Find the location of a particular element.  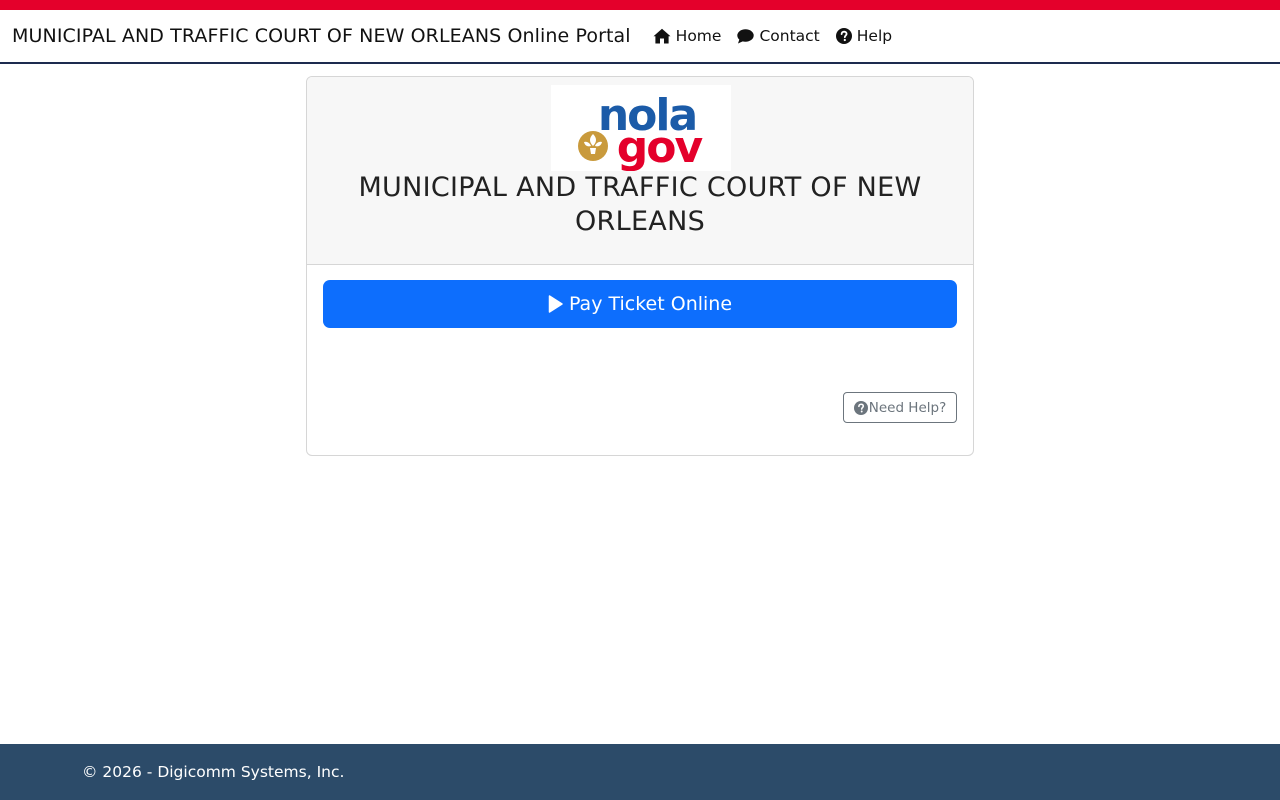

top-accent-stripe is located at coordinates (640, 5).